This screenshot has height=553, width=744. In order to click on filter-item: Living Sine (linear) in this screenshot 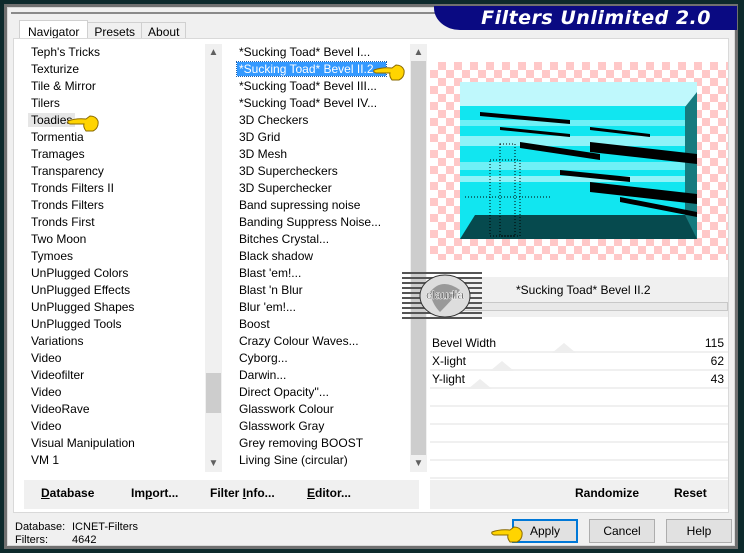, I will do `click(320, 470)`.